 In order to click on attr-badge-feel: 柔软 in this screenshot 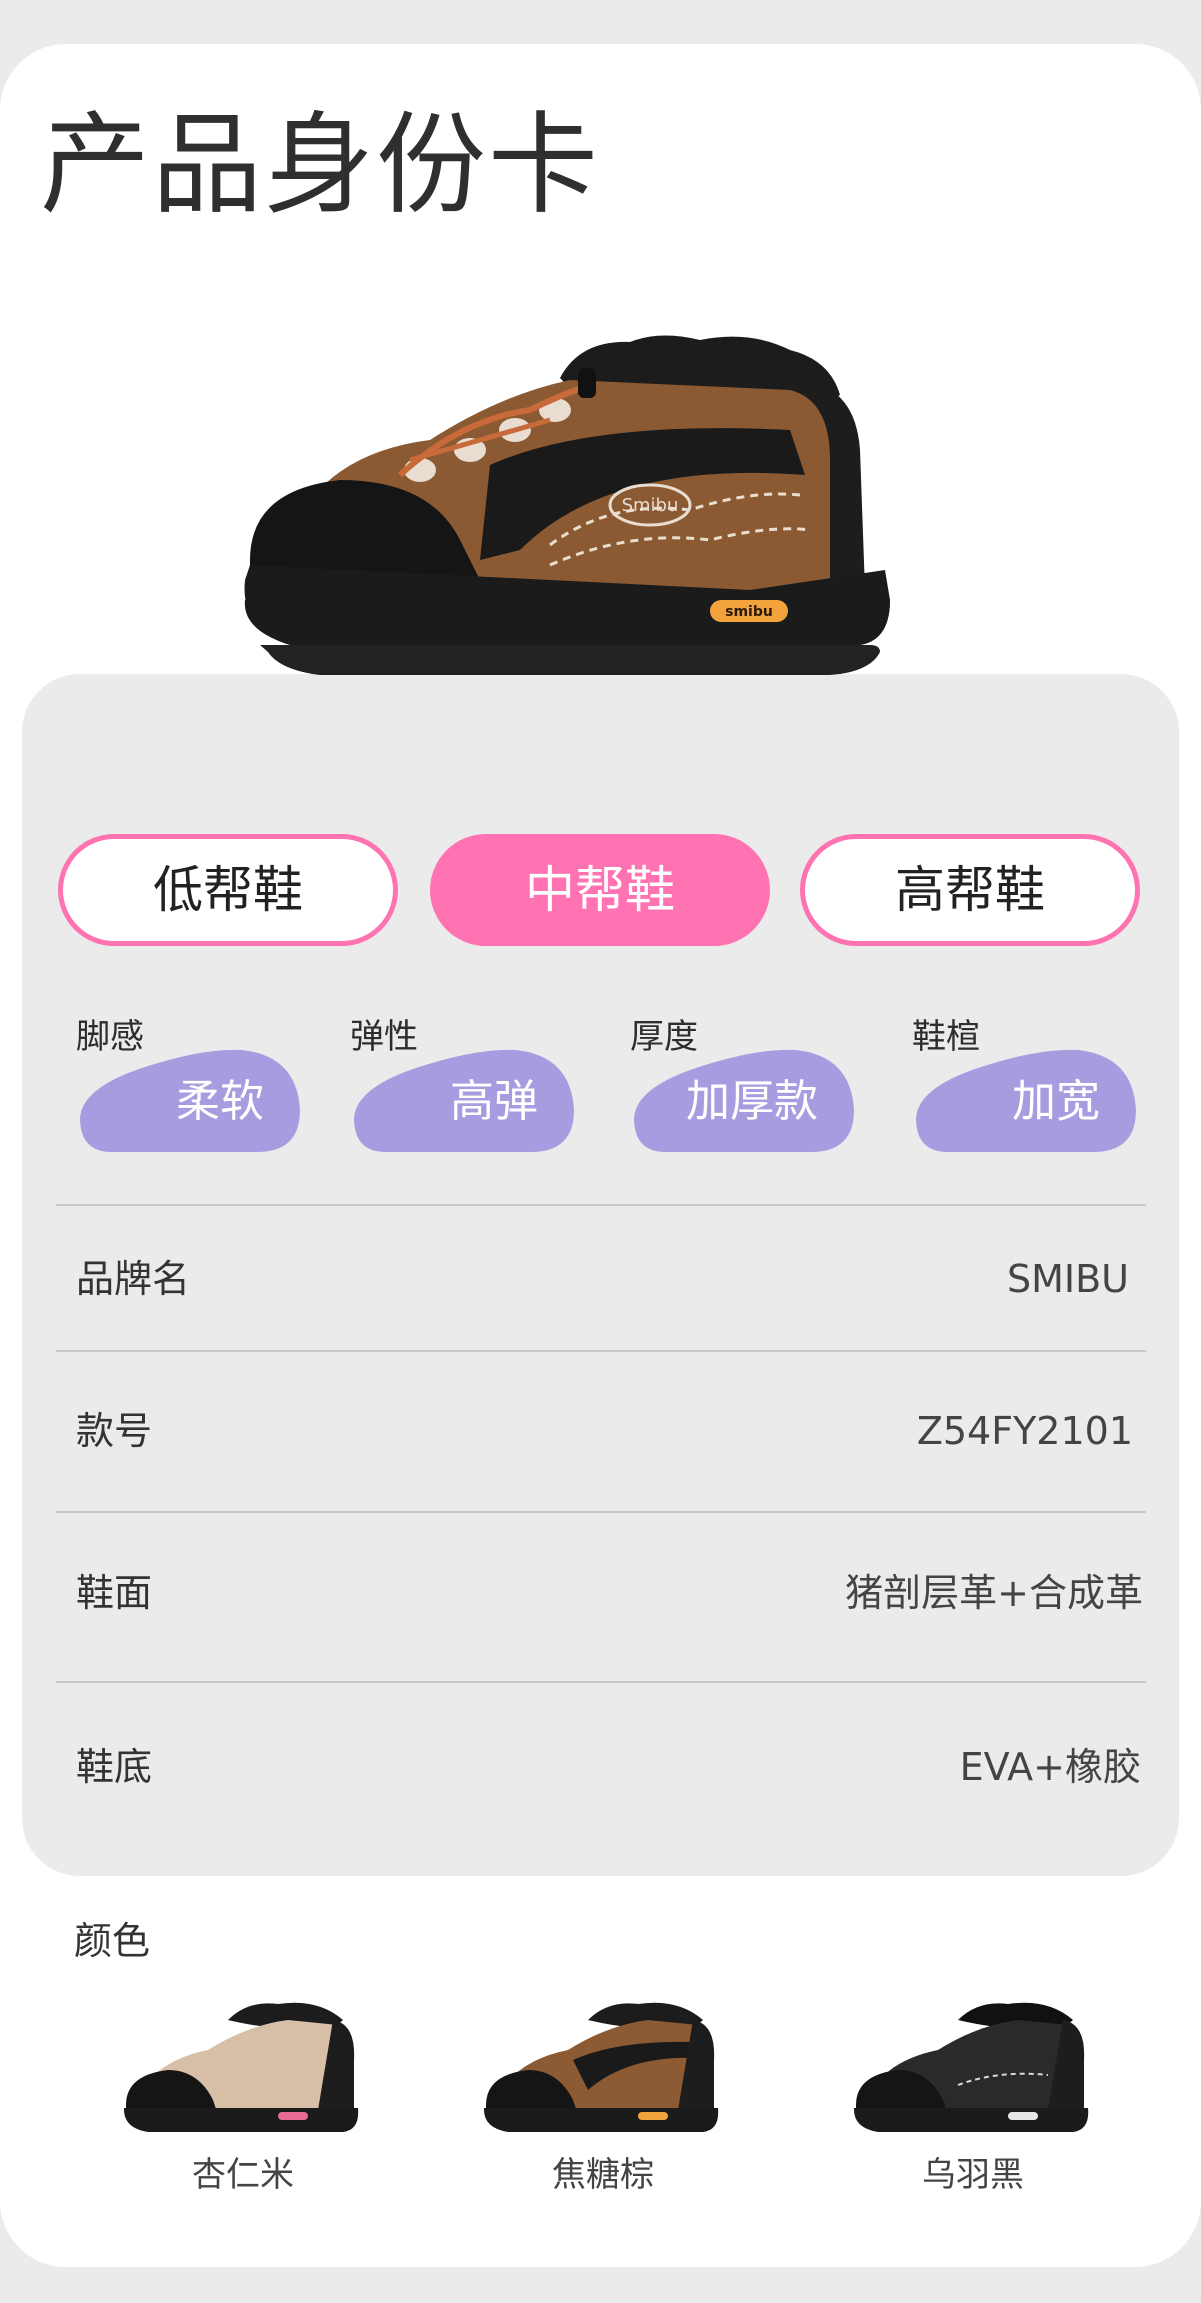, I will do `click(187, 1101)`.